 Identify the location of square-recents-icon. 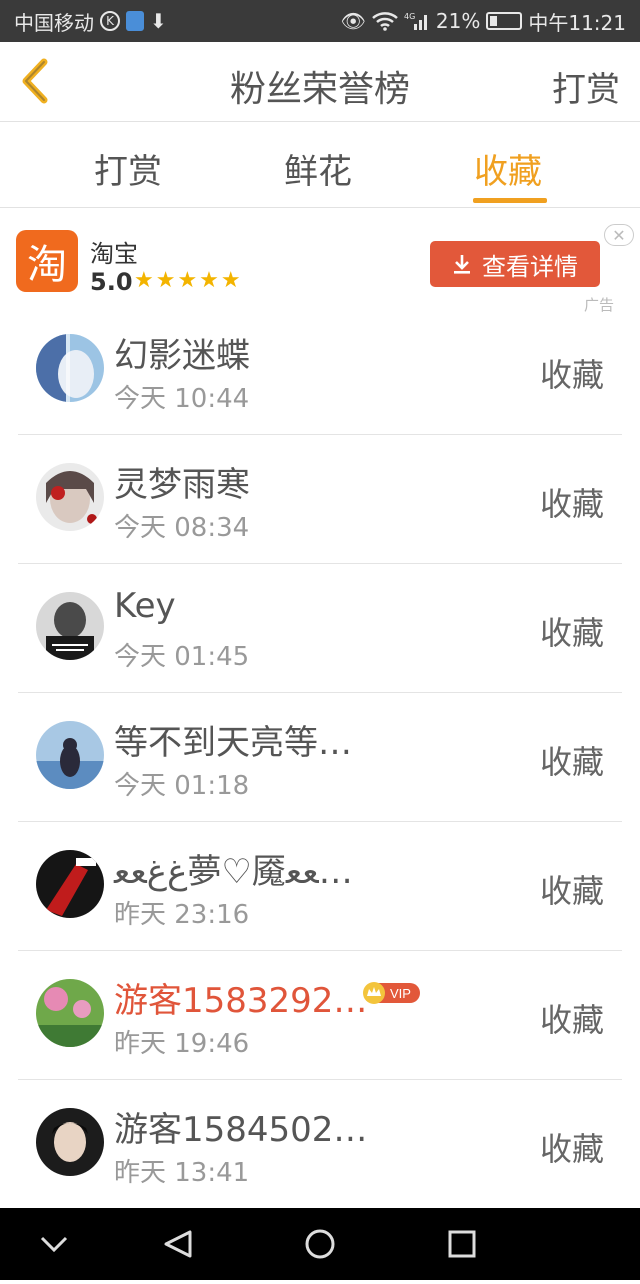
(462, 1244).